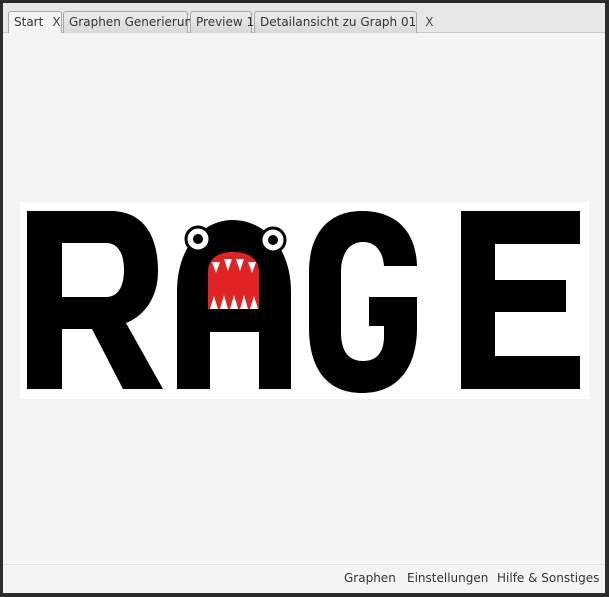  I want to click on logo-letter-g, so click(363, 302).